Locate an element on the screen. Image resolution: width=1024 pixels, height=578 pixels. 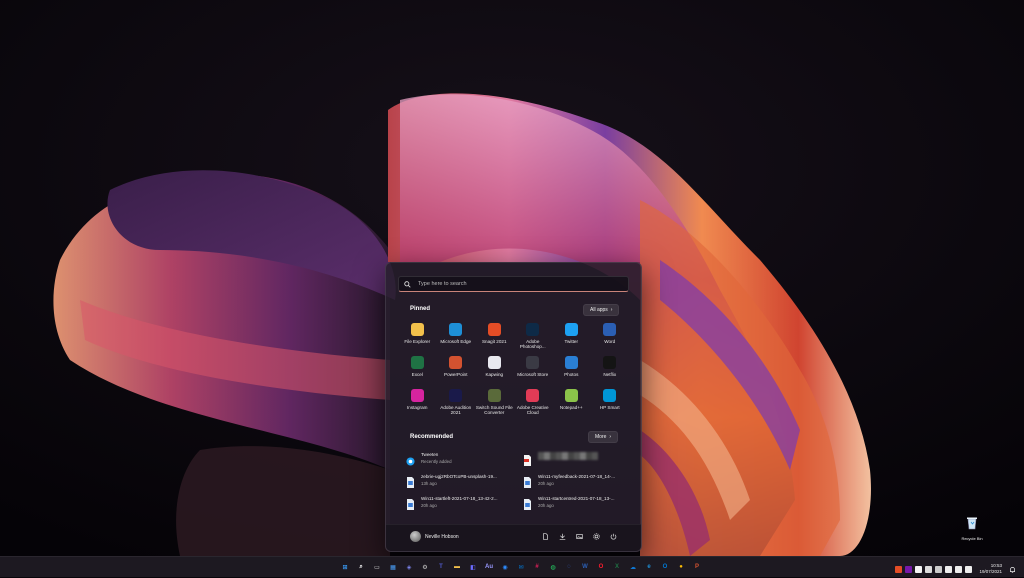
widgets-icon: ▦ is located at coordinates (393, 567).